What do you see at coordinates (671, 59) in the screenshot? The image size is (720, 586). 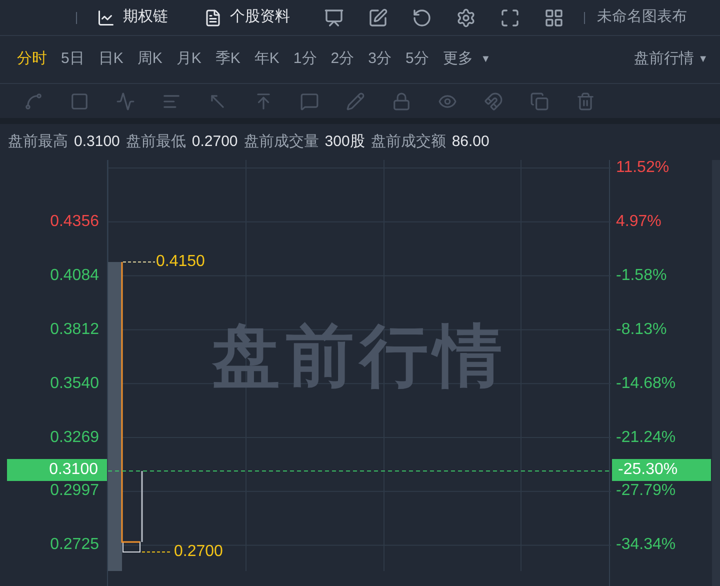 I see `session-dropdown: 盘前行情 ▼` at bounding box center [671, 59].